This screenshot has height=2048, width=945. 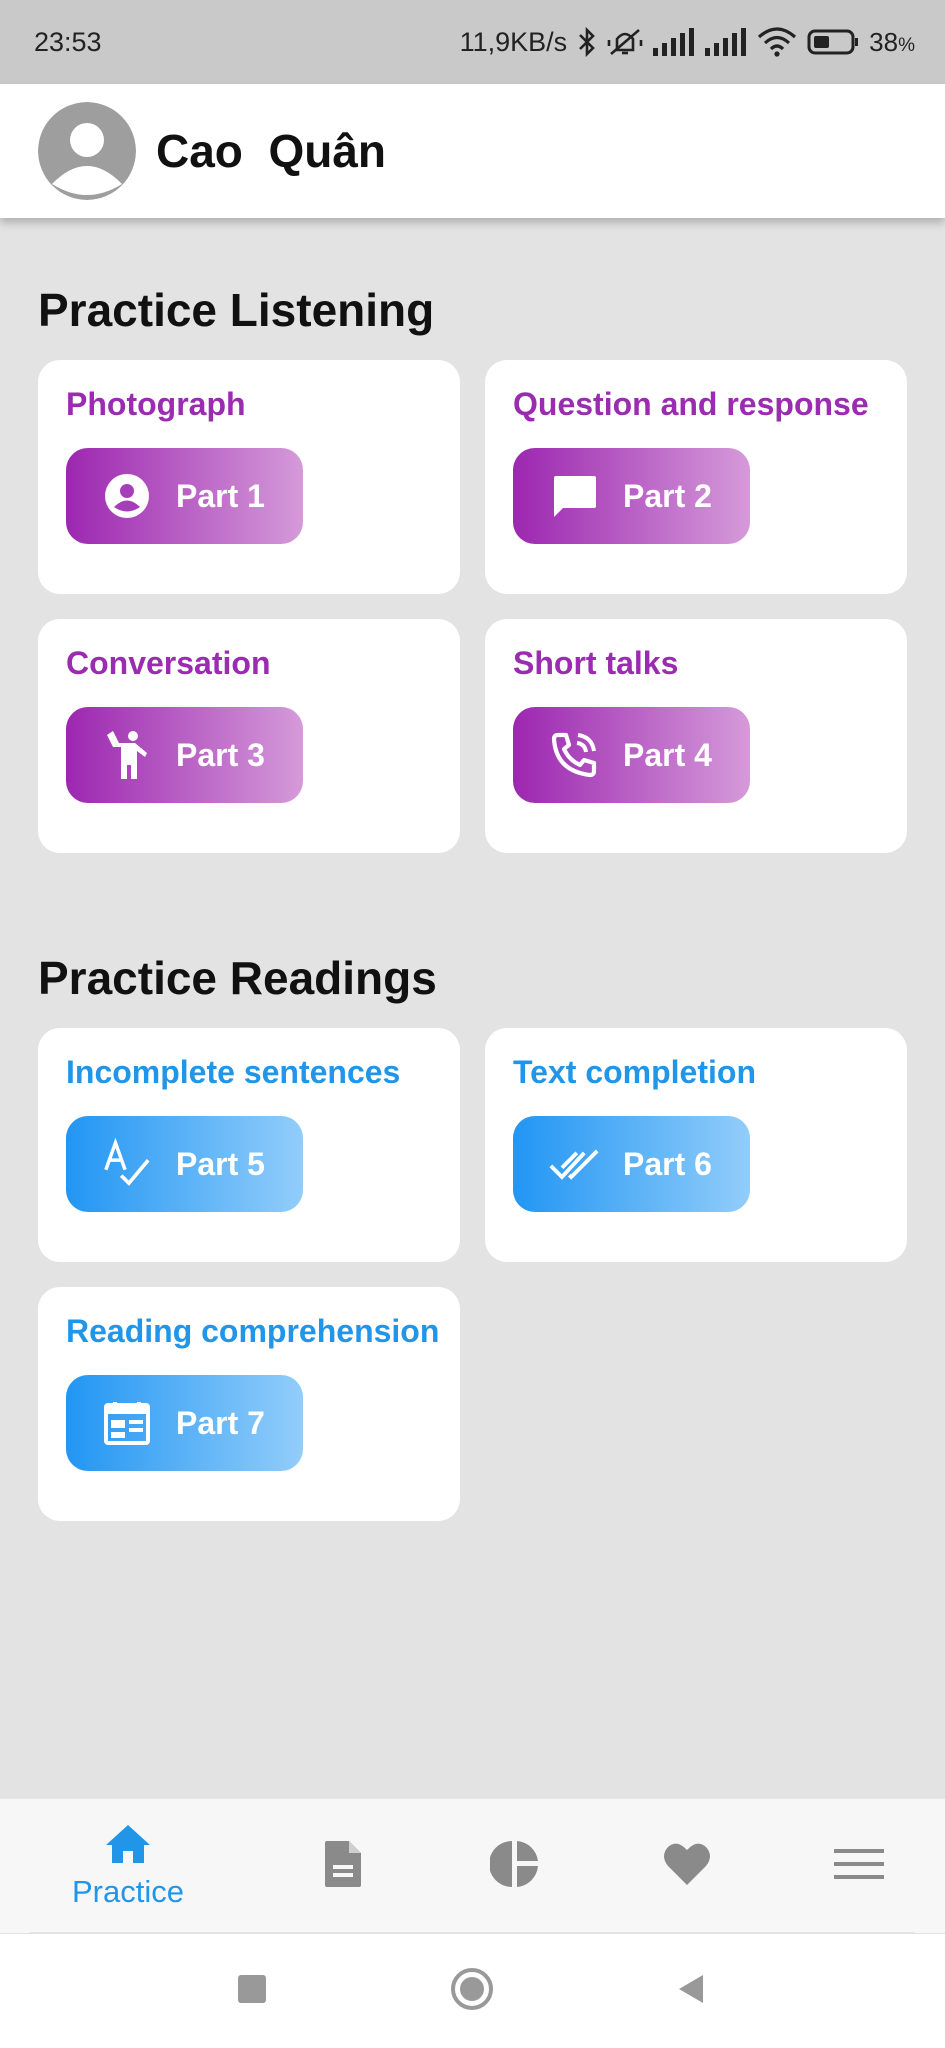 I want to click on back-system-button, so click(x=690, y=1991).